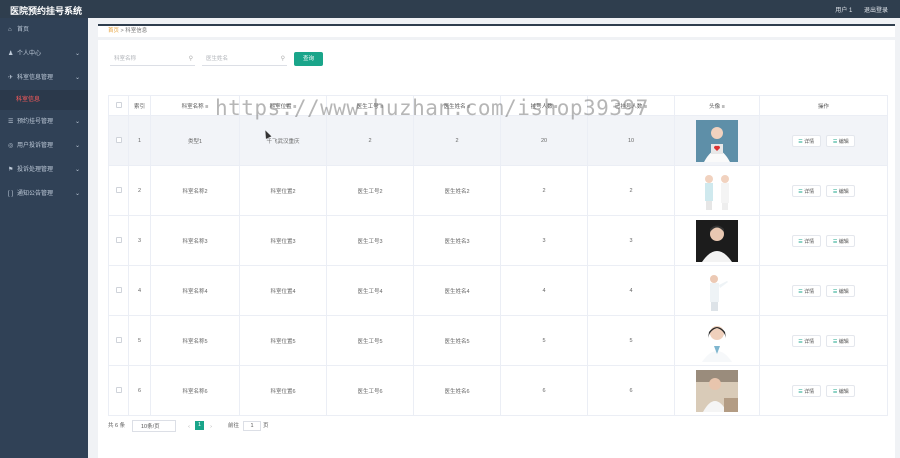 This screenshot has height=458, width=900. What do you see at coordinates (139, 140) in the screenshot?
I see `cell-index: 1` at bounding box center [139, 140].